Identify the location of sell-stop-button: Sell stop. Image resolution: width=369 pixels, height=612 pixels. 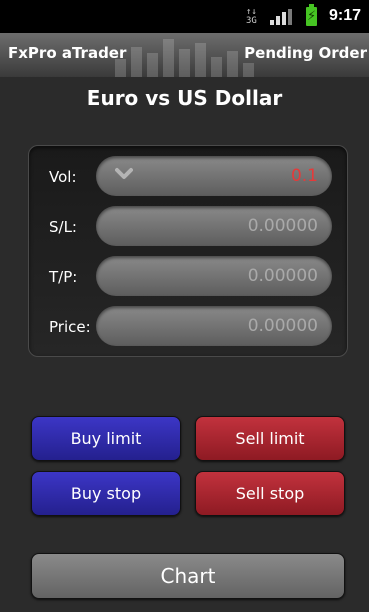
(270, 493).